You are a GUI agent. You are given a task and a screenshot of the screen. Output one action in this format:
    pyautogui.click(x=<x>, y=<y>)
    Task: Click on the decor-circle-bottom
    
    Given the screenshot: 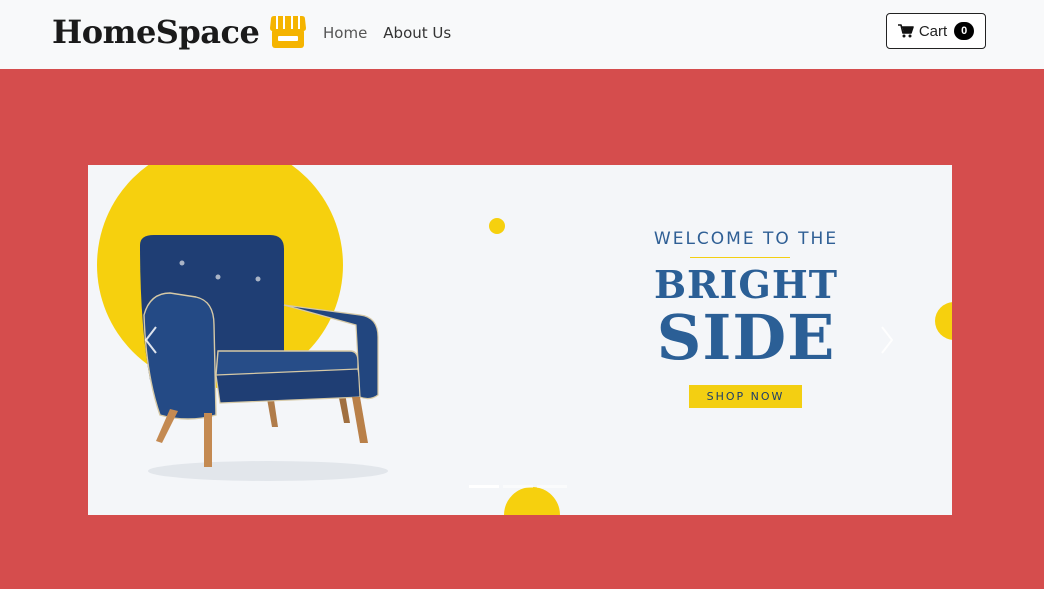 What is the action you would take?
    pyautogui.click(x=532, y=501)
    